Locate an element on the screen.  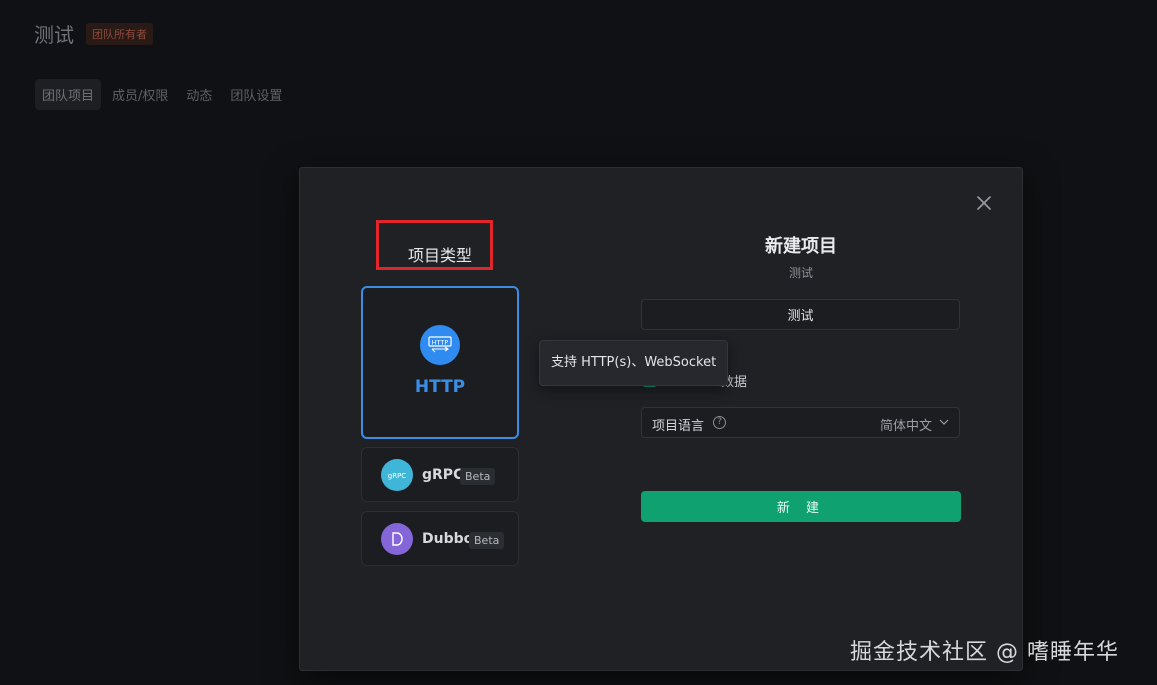
grpc-label: gRPC is located at coordinates (443, 475).